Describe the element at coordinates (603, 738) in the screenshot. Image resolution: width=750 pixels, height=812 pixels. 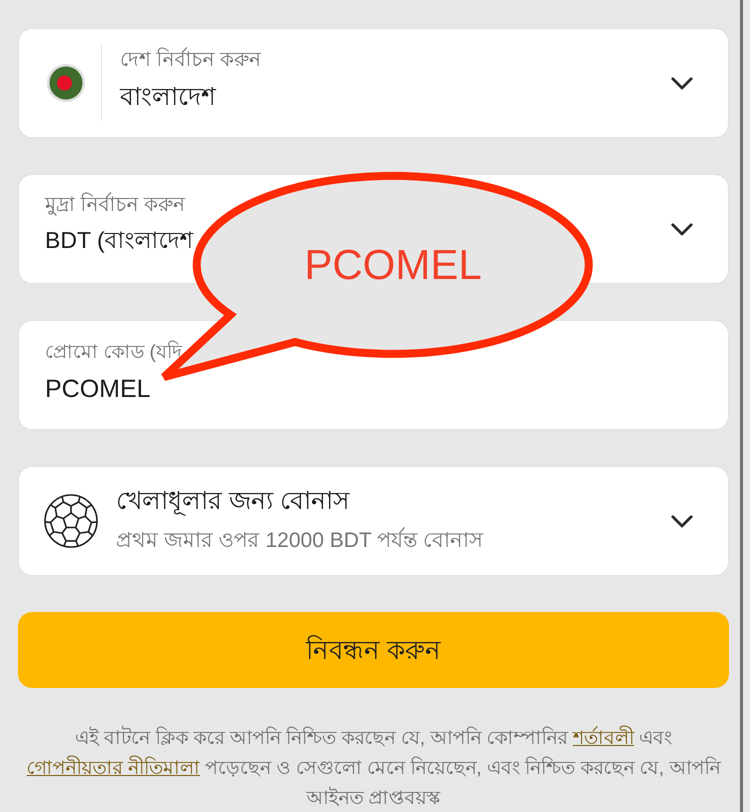
I see `legal-link: শর্তাবলী` at that location.